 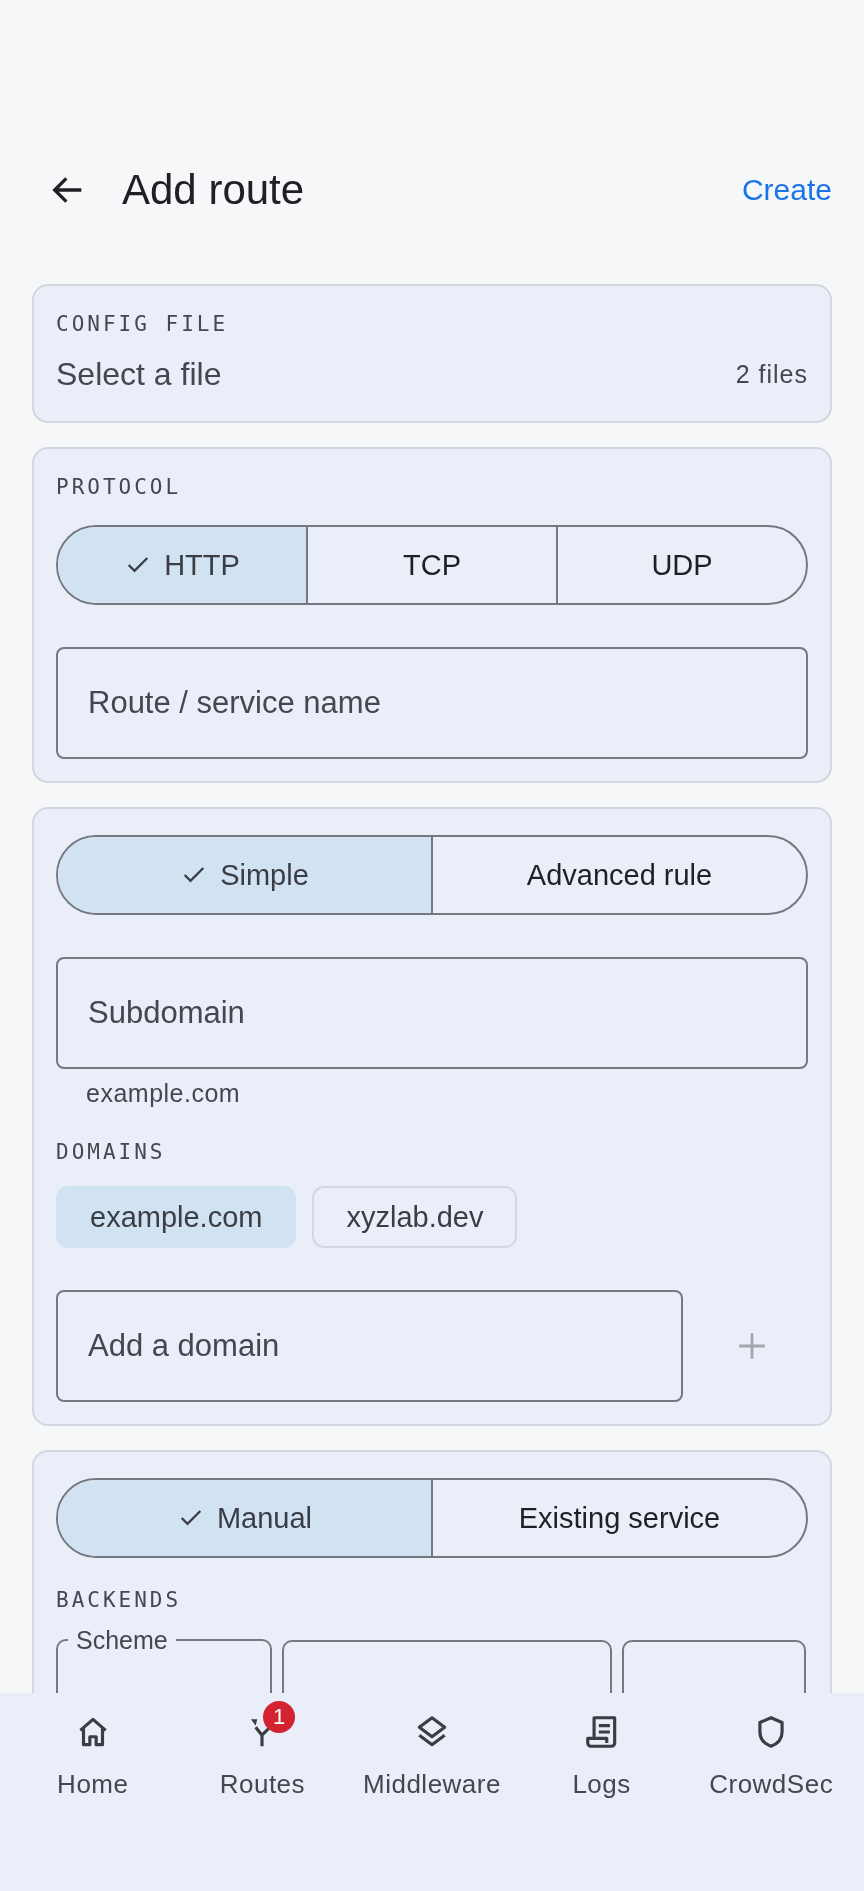 What do you see at coordinates (432, 1013) in the screenshot?
I see `subdomain-field: Subdomain` at bounding box center [432, 1013].